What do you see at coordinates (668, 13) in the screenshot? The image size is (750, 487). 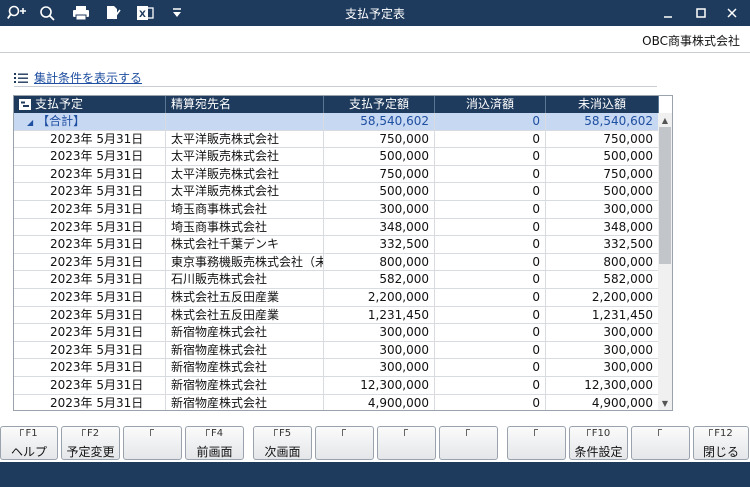 I see `minimize-button` at bounding box center [668, 13].